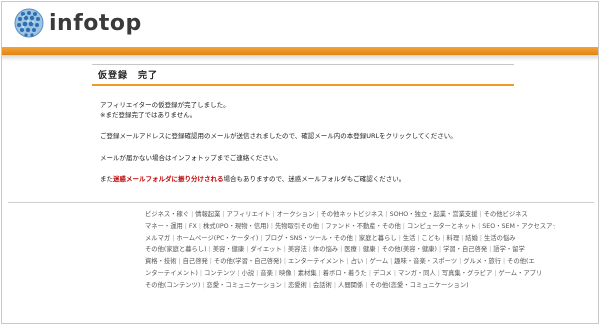 The height and width of the screenshot is (325, 600). I want to click on category-link: ダイエット, so click(265, 249).